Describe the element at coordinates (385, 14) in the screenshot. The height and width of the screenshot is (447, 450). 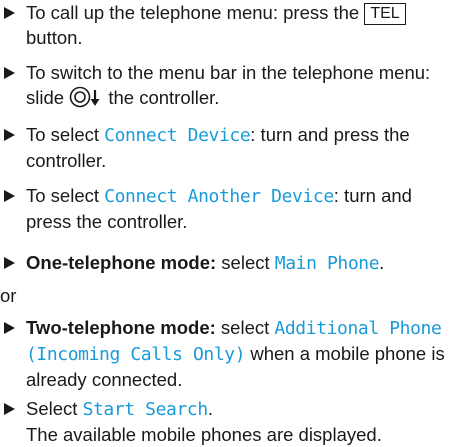
I see `tel-key-label: TEL` at that location.